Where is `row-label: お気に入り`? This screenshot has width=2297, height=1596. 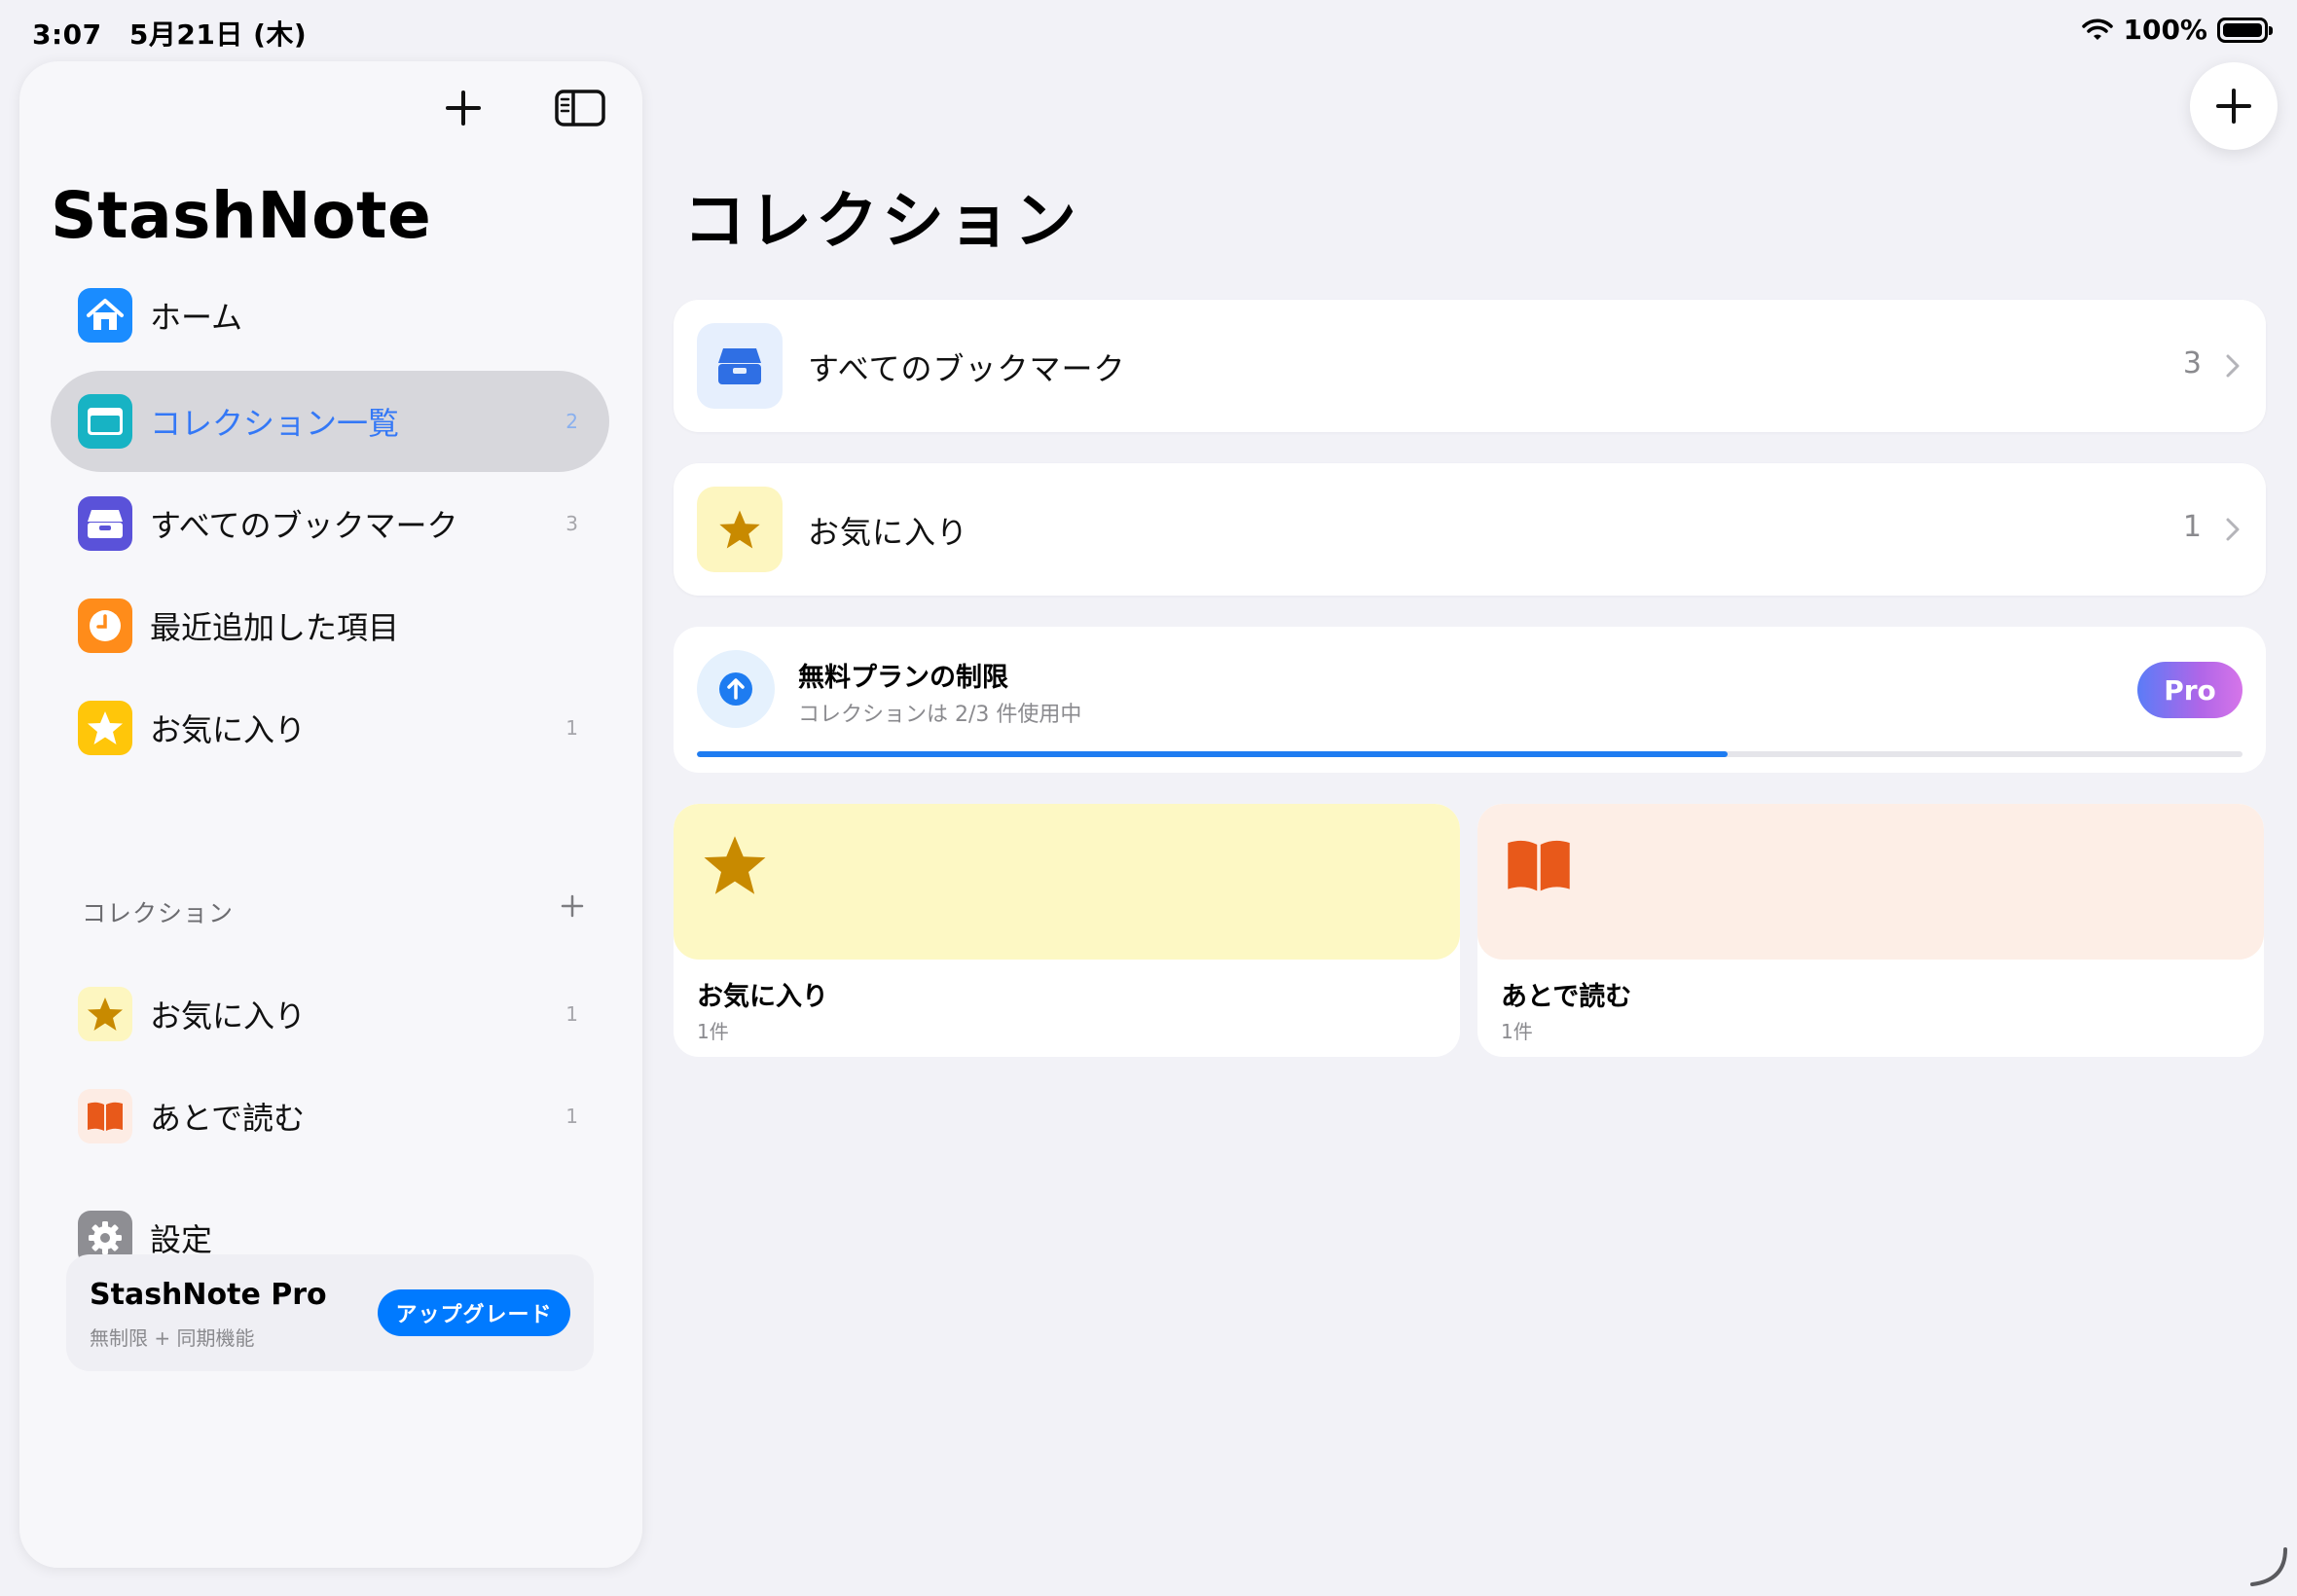
row-label: お気に入り is located at coordinates (888, 532).